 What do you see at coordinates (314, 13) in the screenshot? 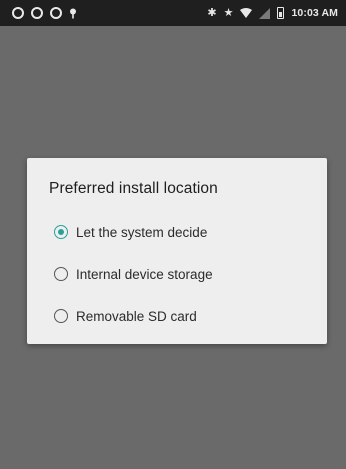
I see `status-time: 10:03 AM` at bounding box center [314, 13].